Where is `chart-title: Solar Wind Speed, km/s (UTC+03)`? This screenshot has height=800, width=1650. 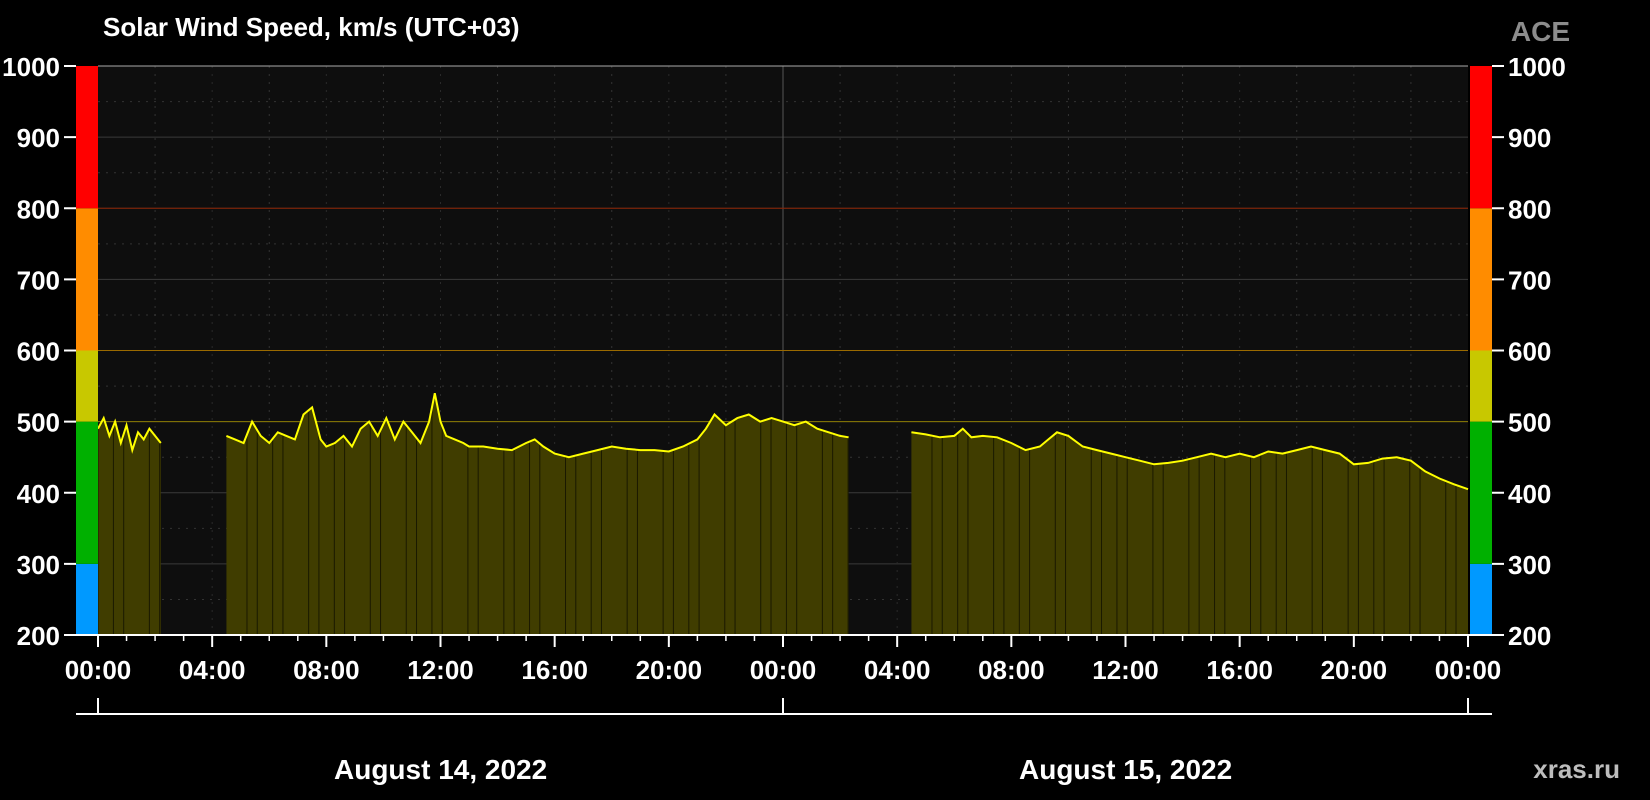 chart-title: Solar Wind Speed, km/s (UTC+03) is located at coordinates (311, 27).